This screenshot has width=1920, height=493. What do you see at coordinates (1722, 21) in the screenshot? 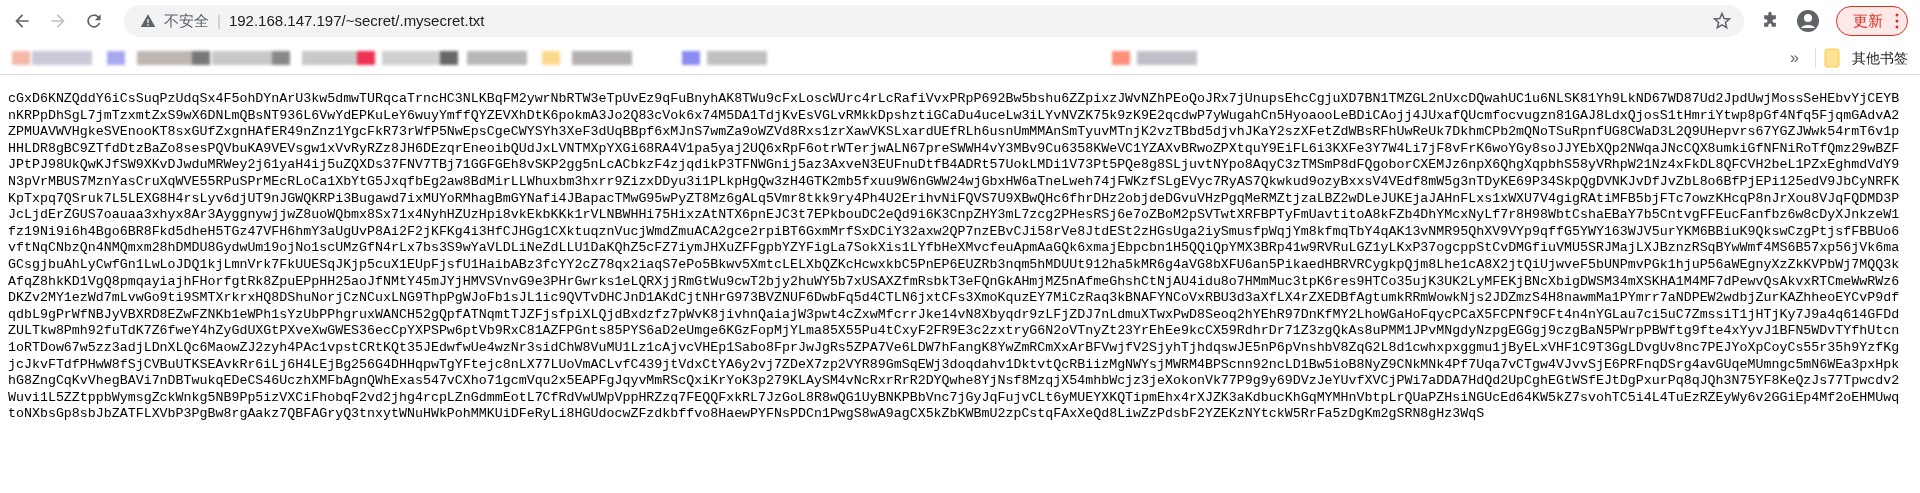
I see `star-icon` at bounding box center [1722, 21].